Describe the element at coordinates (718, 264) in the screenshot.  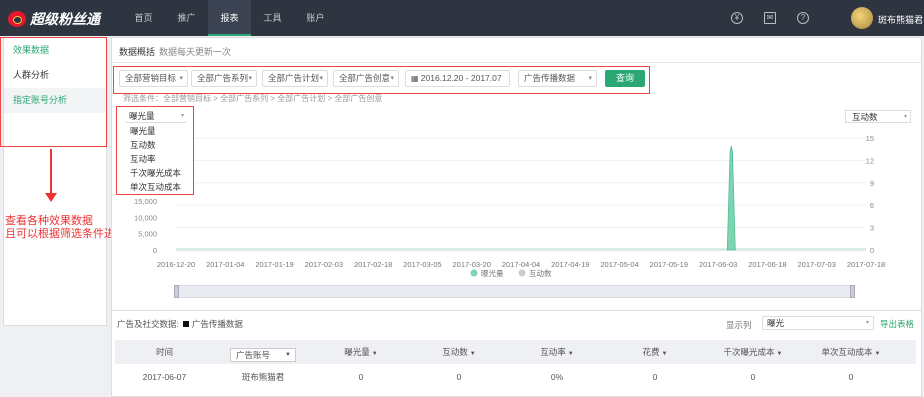
I see `x-tick-label: 2017-06-03` at that location.